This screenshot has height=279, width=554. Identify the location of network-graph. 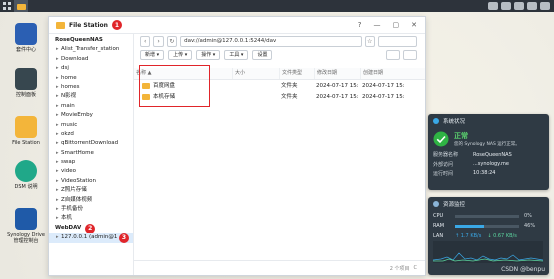
(488, 252).